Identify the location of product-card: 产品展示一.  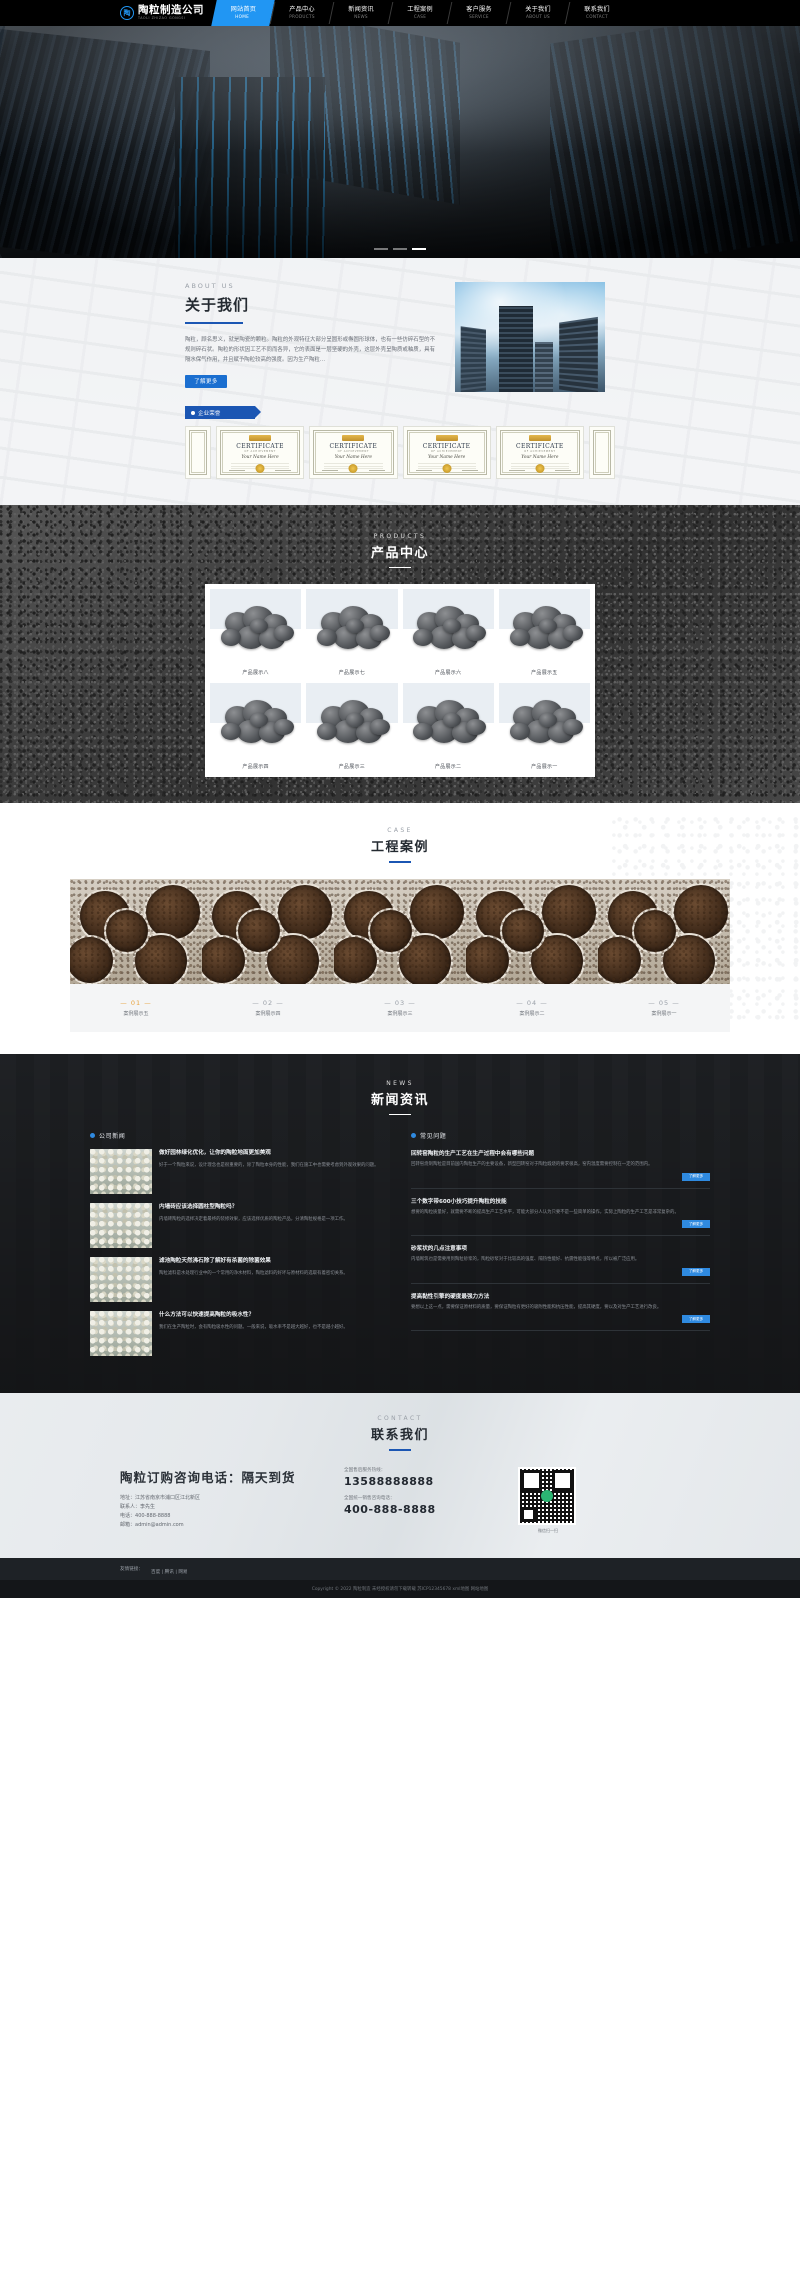
(544, 728).